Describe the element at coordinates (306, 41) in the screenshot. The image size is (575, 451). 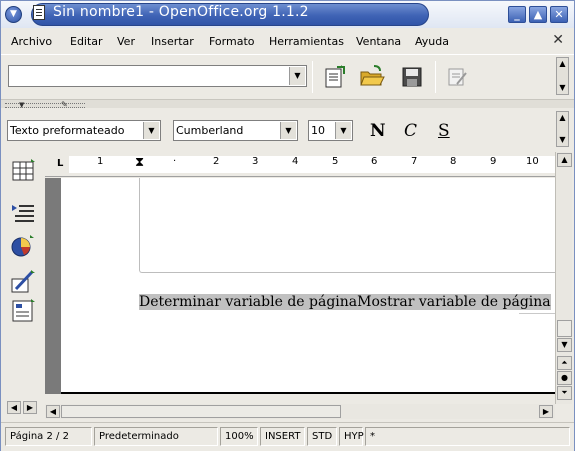
I see `menu-herramientas: Herramientas` at that location.